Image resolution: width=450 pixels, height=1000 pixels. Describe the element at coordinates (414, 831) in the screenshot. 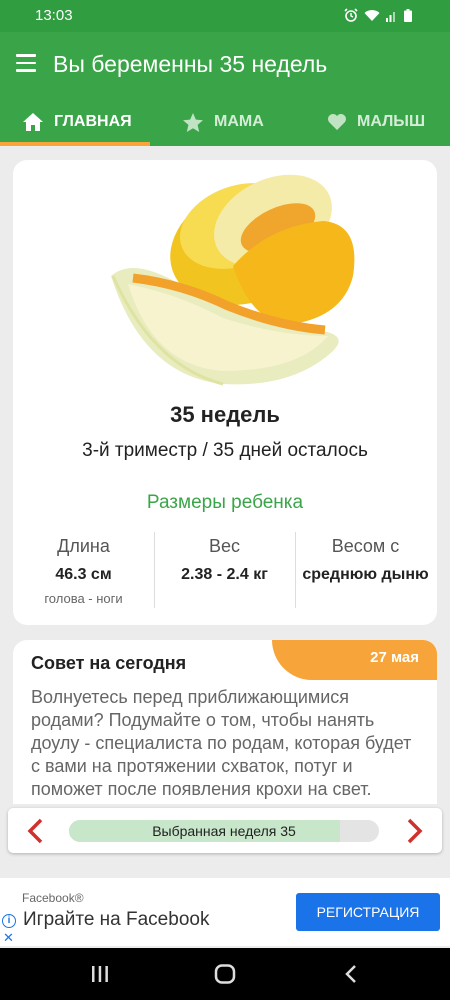

I see `chevron-right-icon` at that location.